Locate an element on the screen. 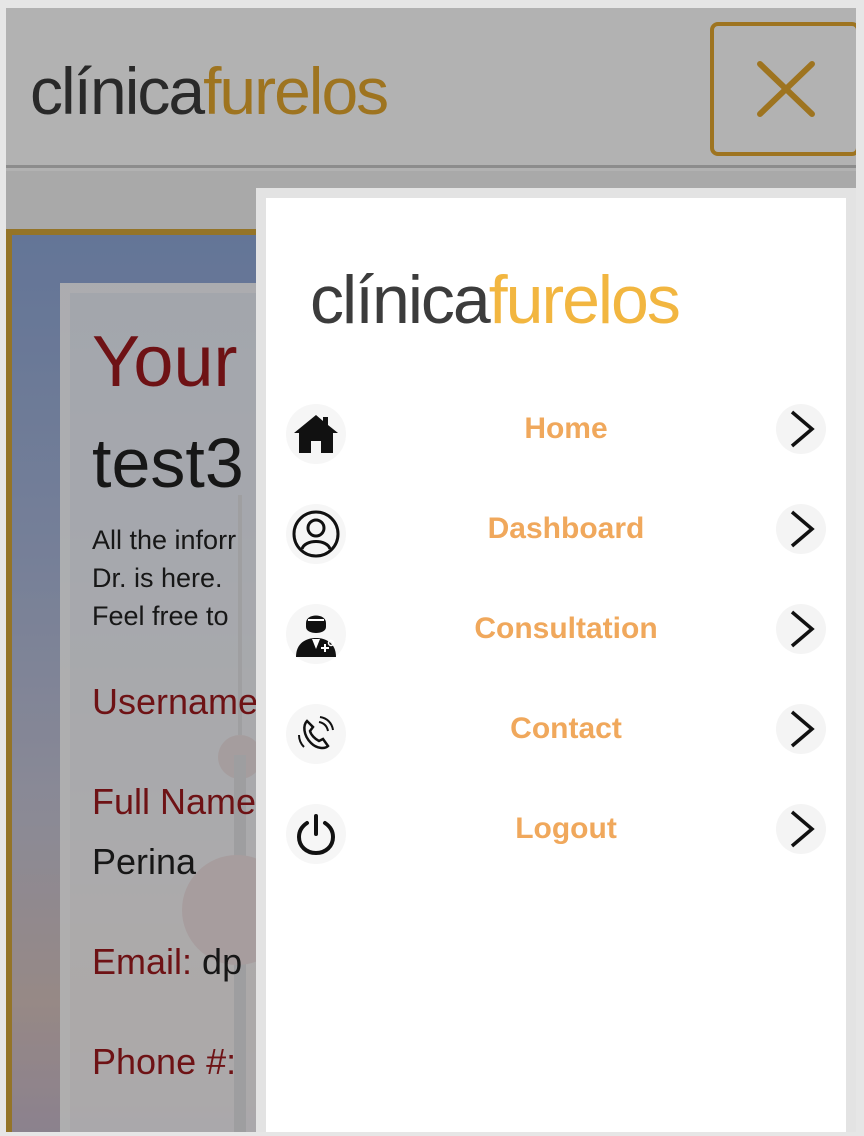 The height and width of the screenshot is (1136, 864). menu-logo: clínicafurelos is located at coordinates (495, 300).